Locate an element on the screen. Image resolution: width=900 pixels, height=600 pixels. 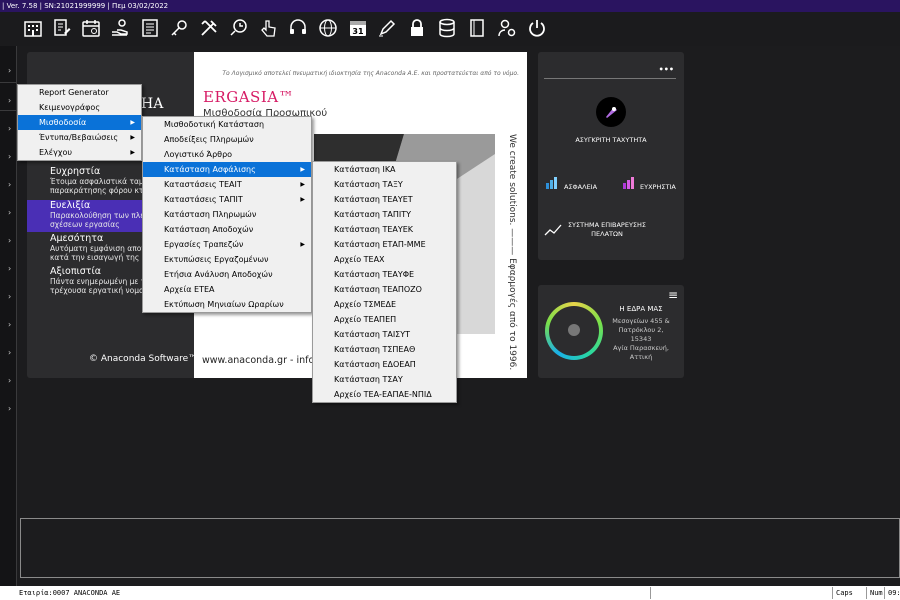
lock-icon is located at coordinates (417, 28).